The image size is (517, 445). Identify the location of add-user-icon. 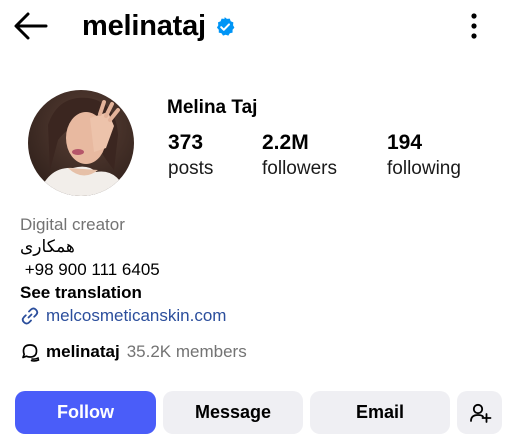
(480, 413).